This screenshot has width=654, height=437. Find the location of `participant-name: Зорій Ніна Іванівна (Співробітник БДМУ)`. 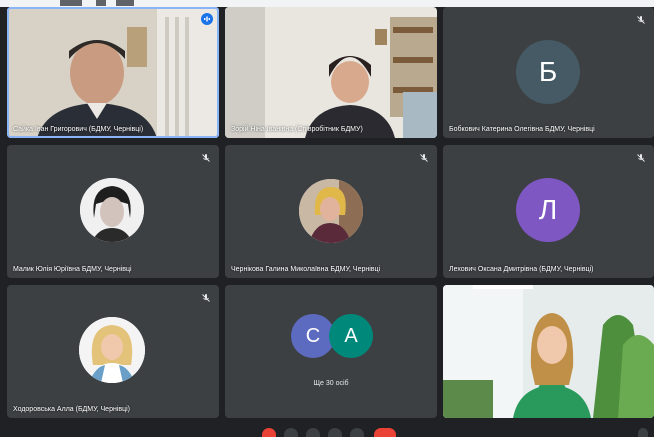

participant-name: Зорій Ніна Іванівна (Співробітник БДМУ) is located at coordinates (297, 129).